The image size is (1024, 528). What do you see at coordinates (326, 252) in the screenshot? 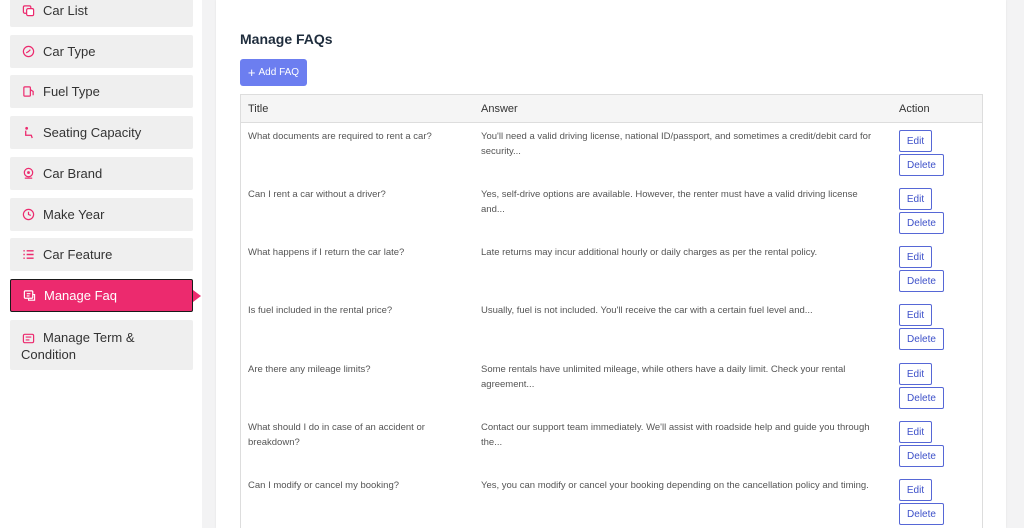
I see `faq-title: What happens if I return the car late?` at bounding box center [326, 252].